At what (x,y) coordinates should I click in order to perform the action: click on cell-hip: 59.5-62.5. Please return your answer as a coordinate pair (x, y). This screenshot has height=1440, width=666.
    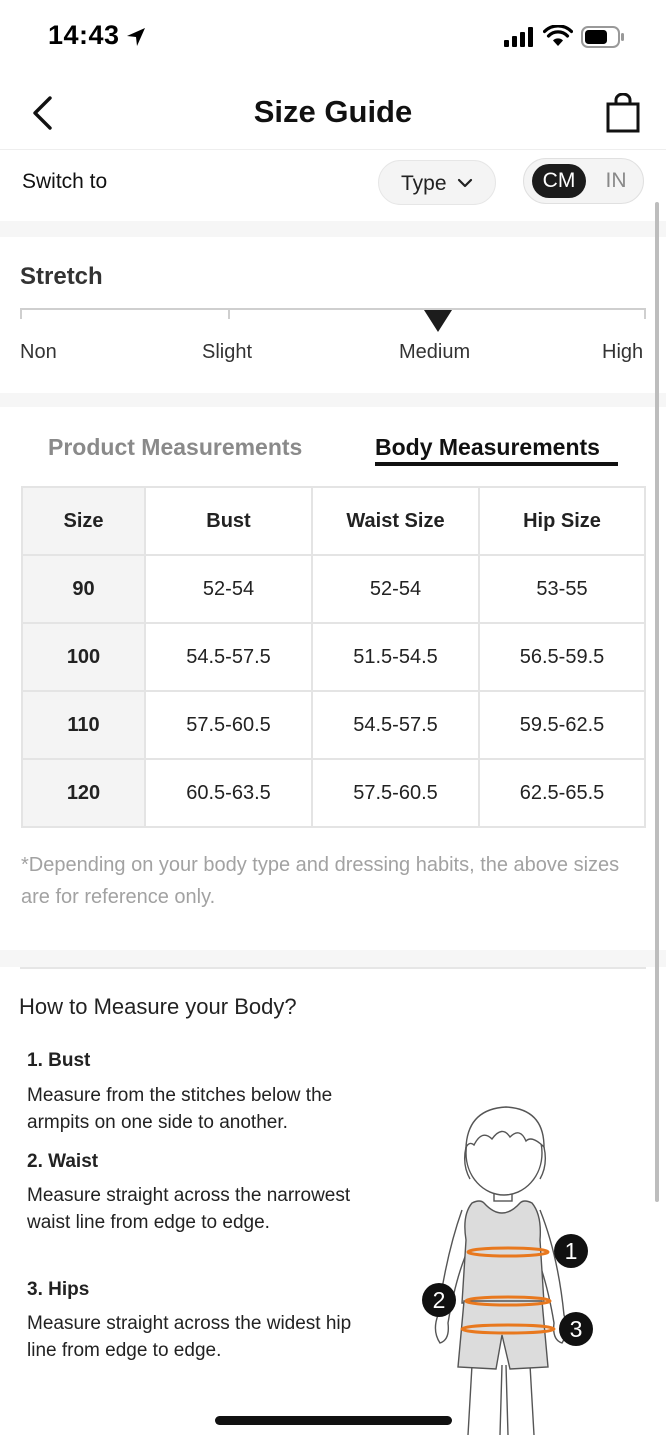
    Looking at the image, I should click on (562, 725).